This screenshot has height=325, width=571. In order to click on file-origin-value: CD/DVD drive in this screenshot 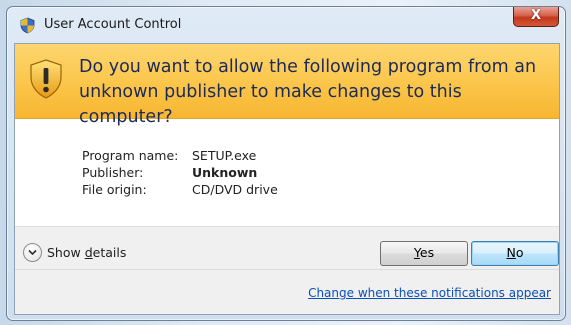, I will do `click(235, 189)`.